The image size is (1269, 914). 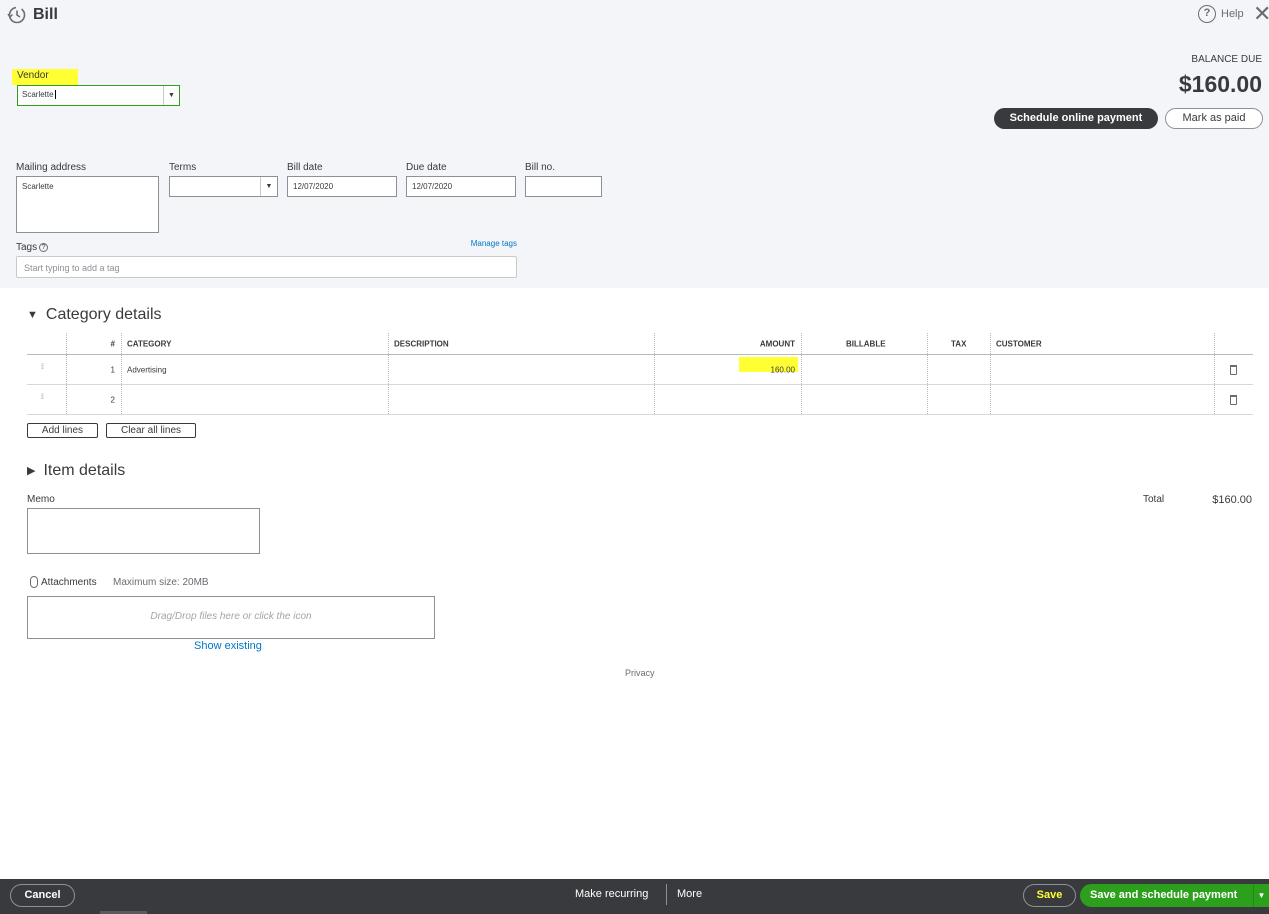 I want to click on save-and-schedule-payment-button: Save and schedule payment ▼, so click(x=1174, y=895).